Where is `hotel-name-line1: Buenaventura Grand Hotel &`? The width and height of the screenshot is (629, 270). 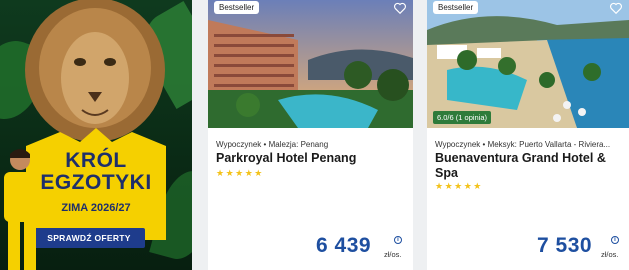 hotel-name-line1: Buenaventura Grand Hotel & is located at coordinates (520, 158).